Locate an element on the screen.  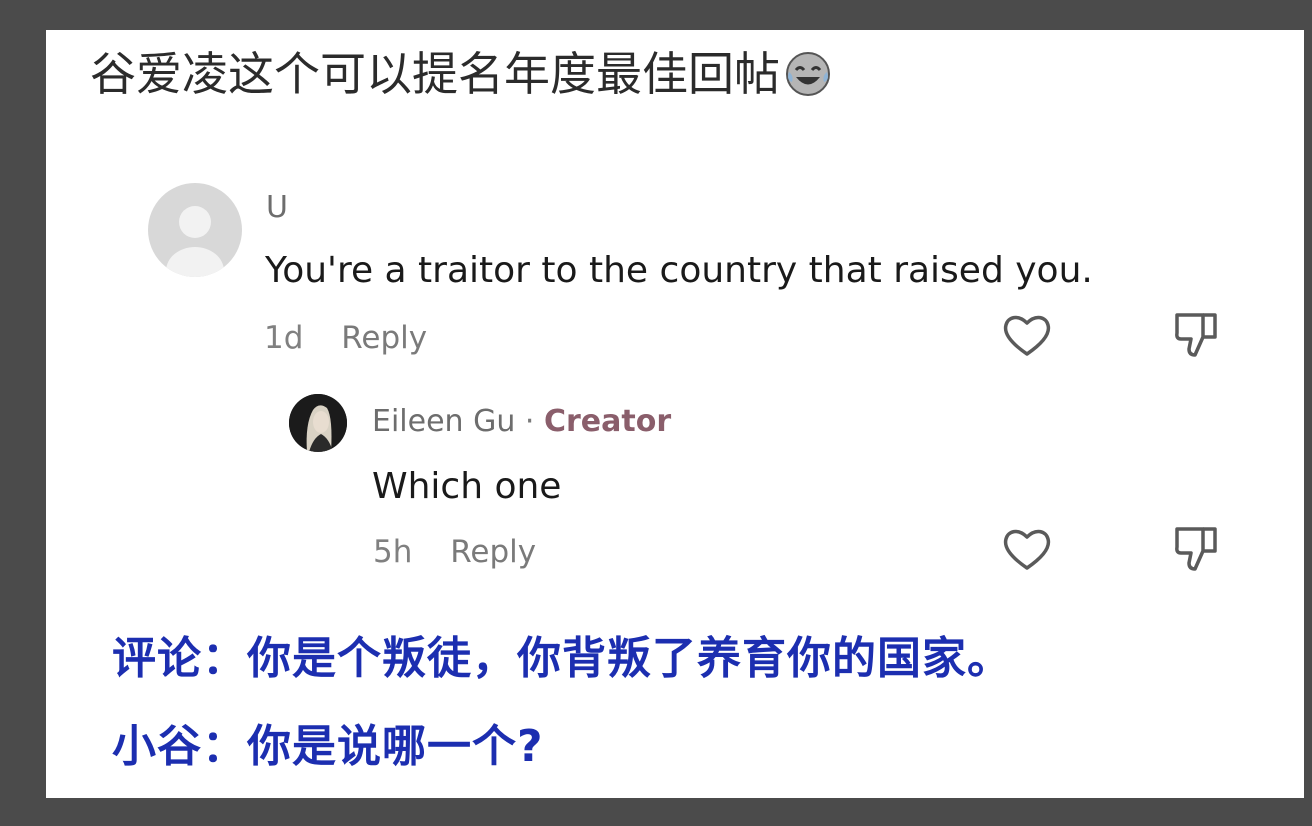
comment-username: U is located at coordinates (277, 207).